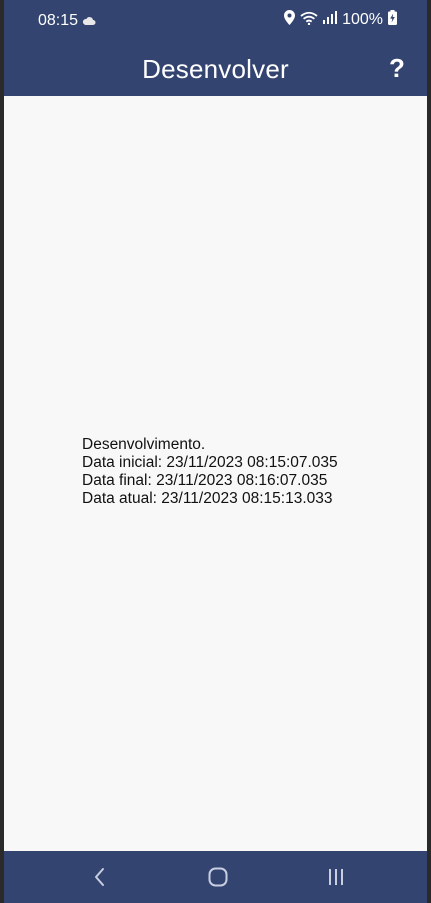 This screenshot has height=903, width=431. Describe the element at coordinates (210, 462) in the screenshot. I see `info-line-start-date: Data inicial: 23/11/2023 08:15:07.035` at that location.